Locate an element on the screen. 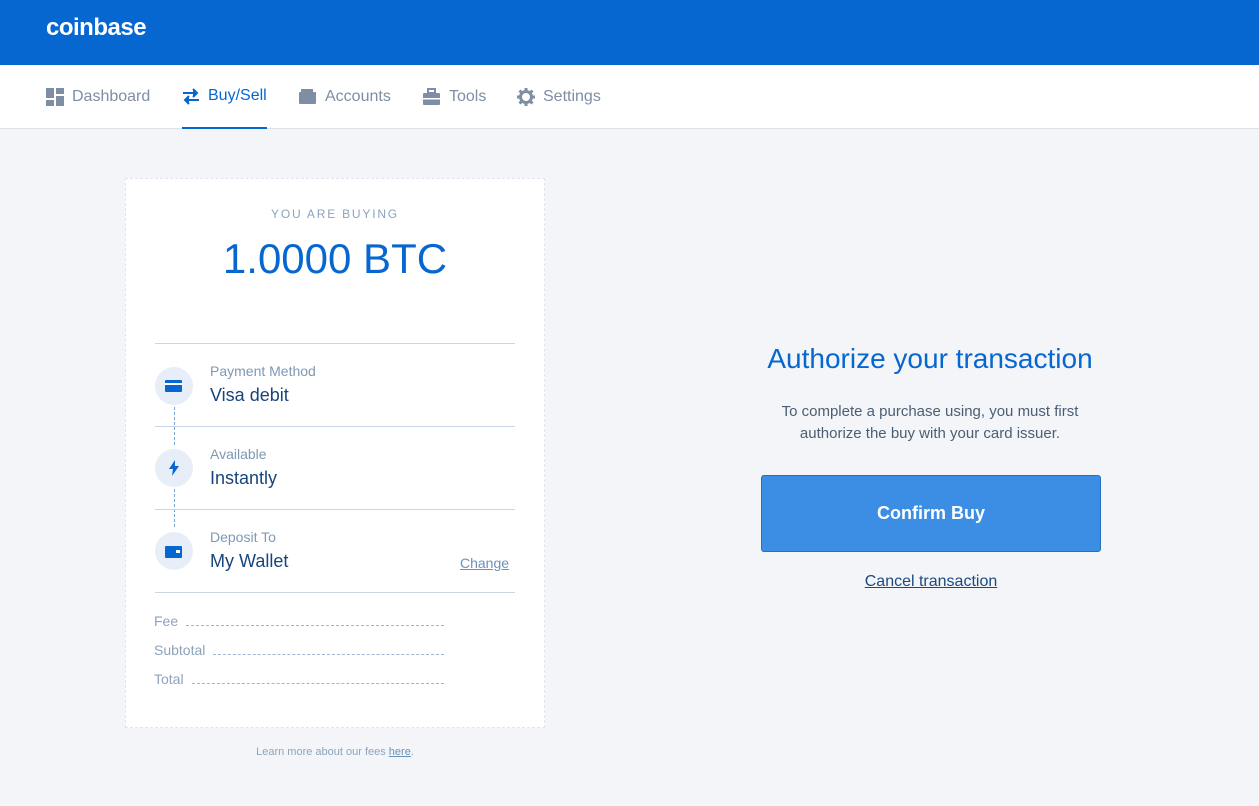 This screenshot has width=1259, height=806. deposit-to-value: My Wallet is located at coordinates (249, 561).